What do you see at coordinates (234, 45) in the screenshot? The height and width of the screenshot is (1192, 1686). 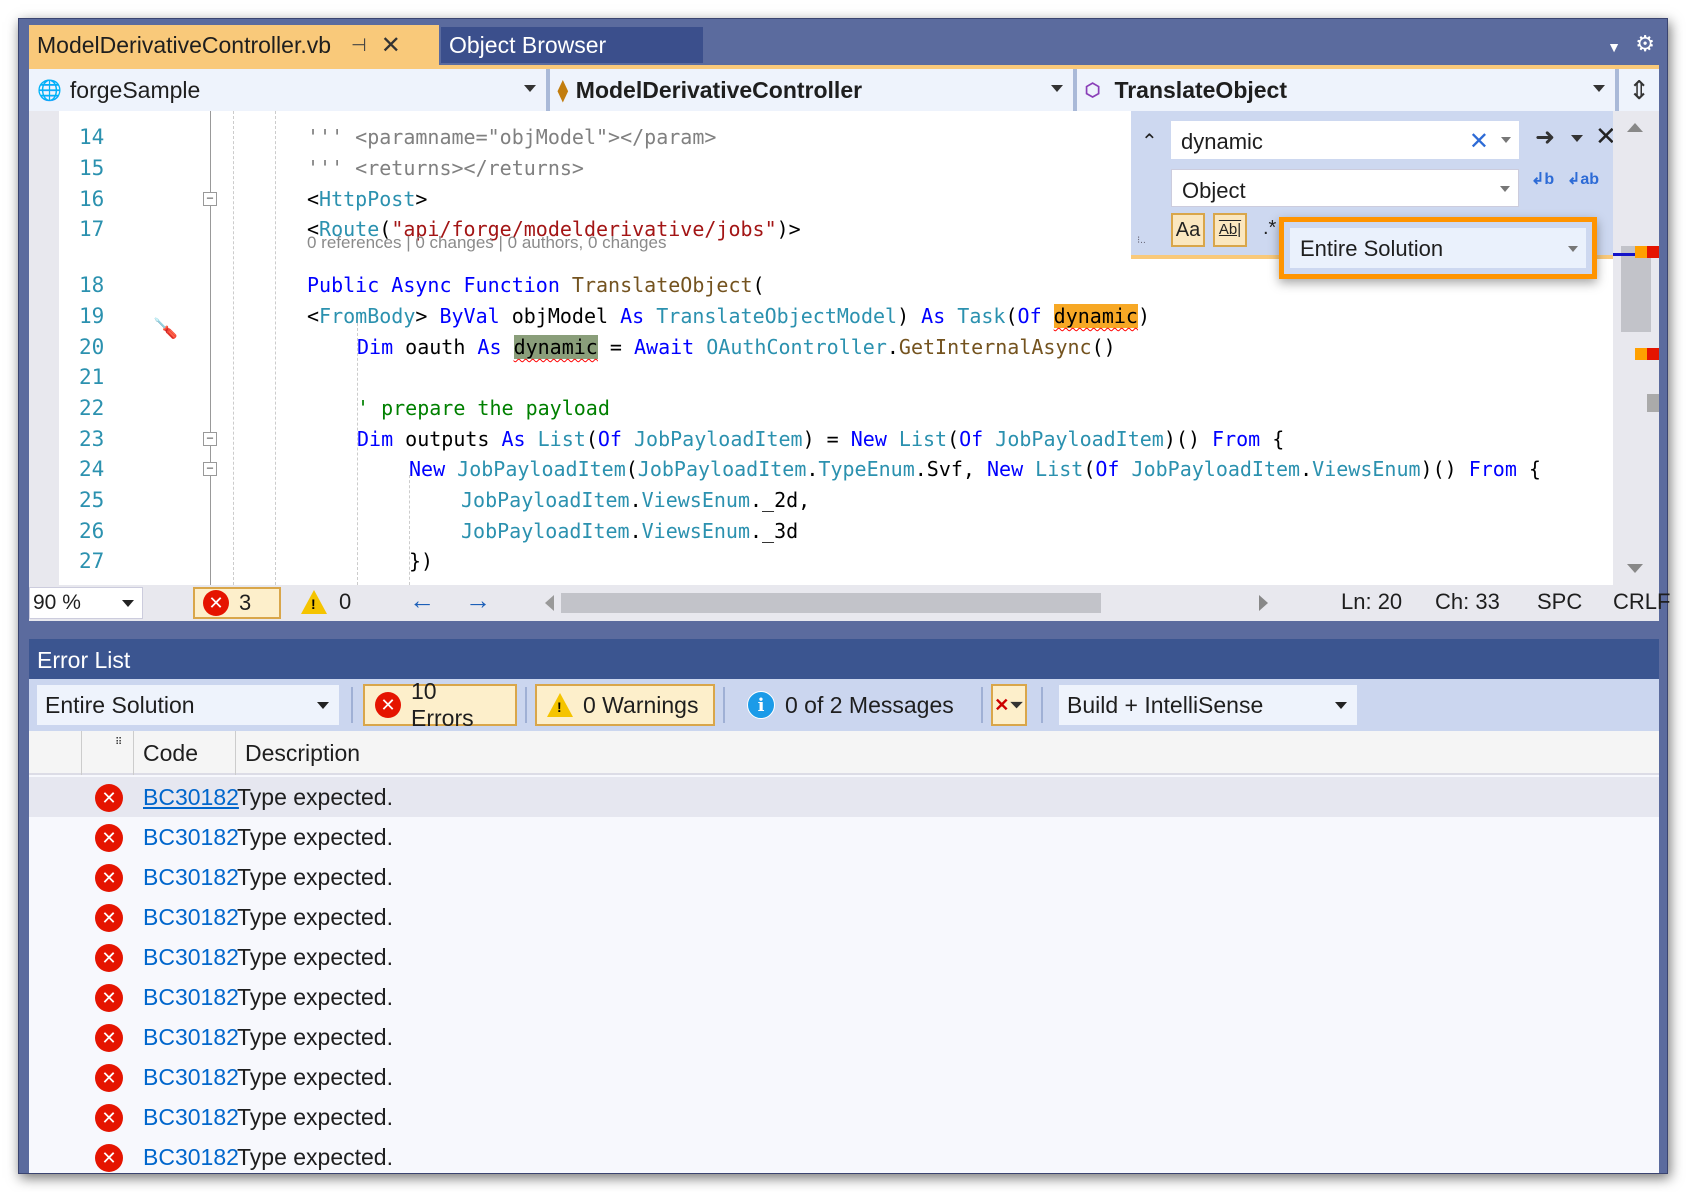 I see `tab-modelderivativecontroller: ModelDerivativeController.vb ⊣ ✕` at bounding box center [234, 45].